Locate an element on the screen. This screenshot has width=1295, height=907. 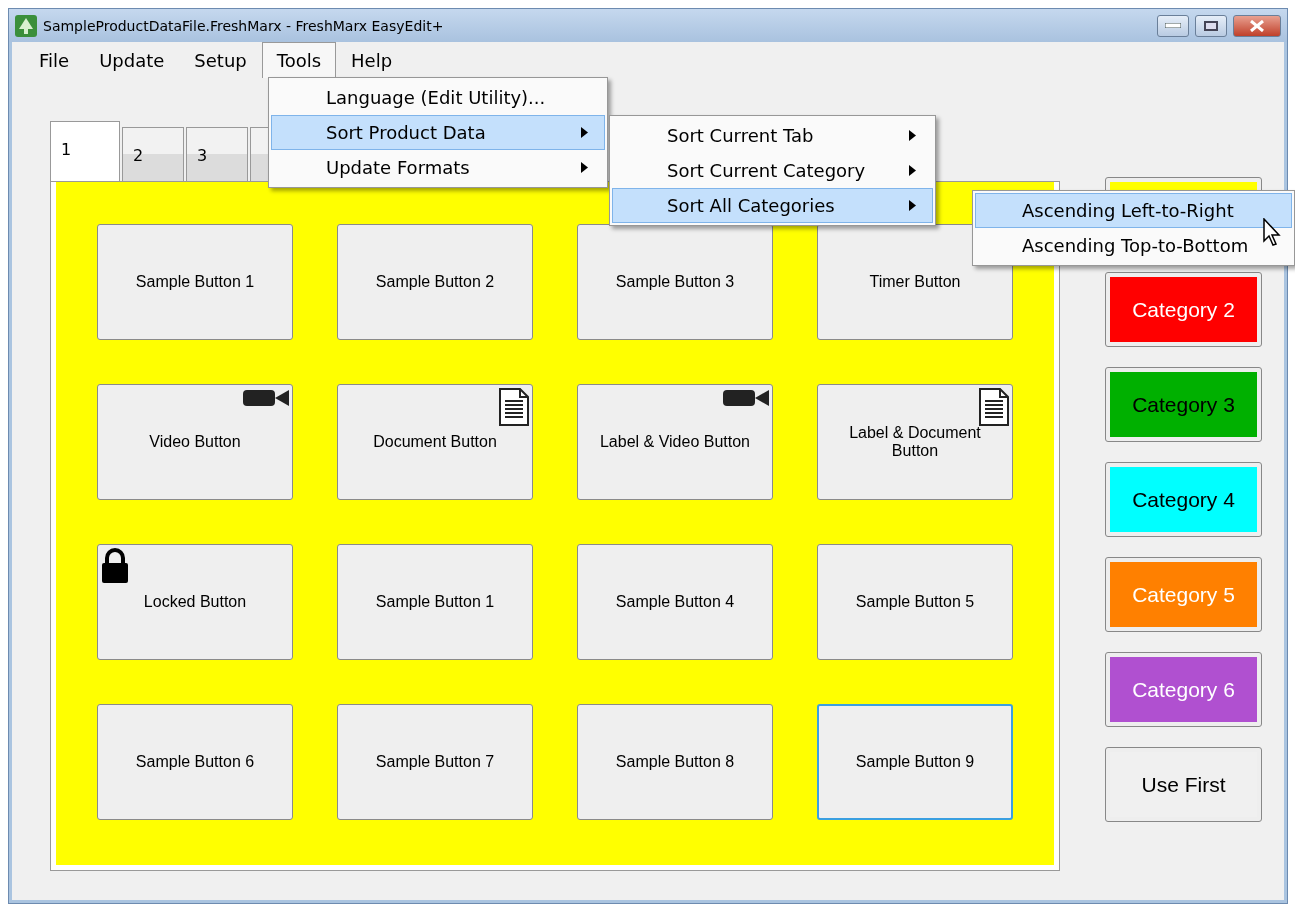
maximize-icon is located at coordinates (1211, 25).